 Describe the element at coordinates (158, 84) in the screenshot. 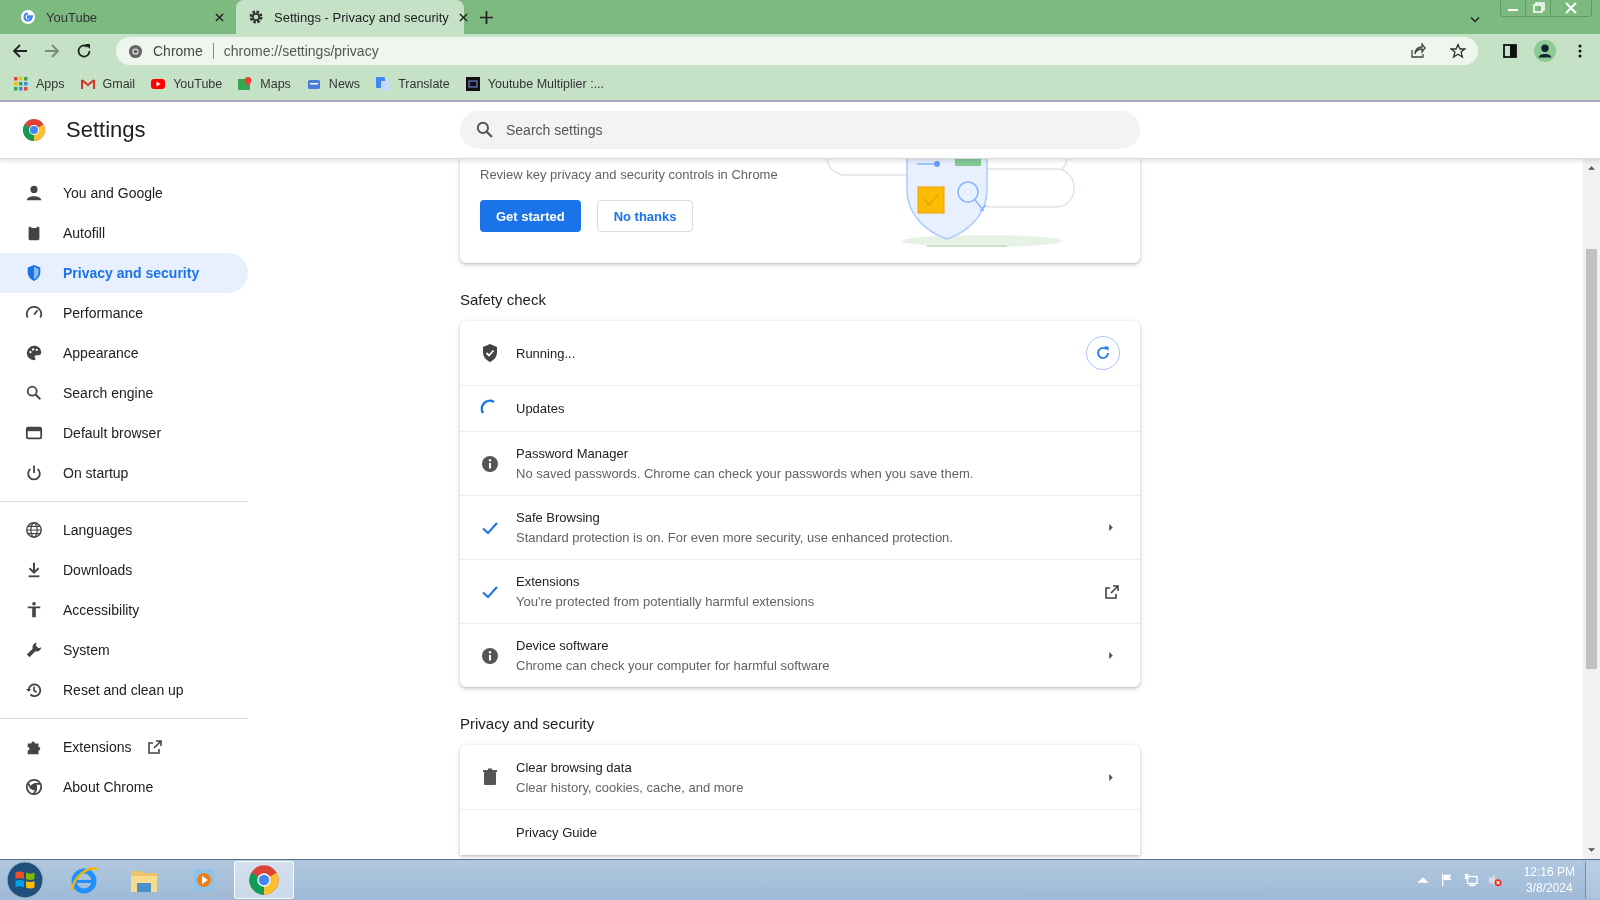

I see `play-icon` at that location.